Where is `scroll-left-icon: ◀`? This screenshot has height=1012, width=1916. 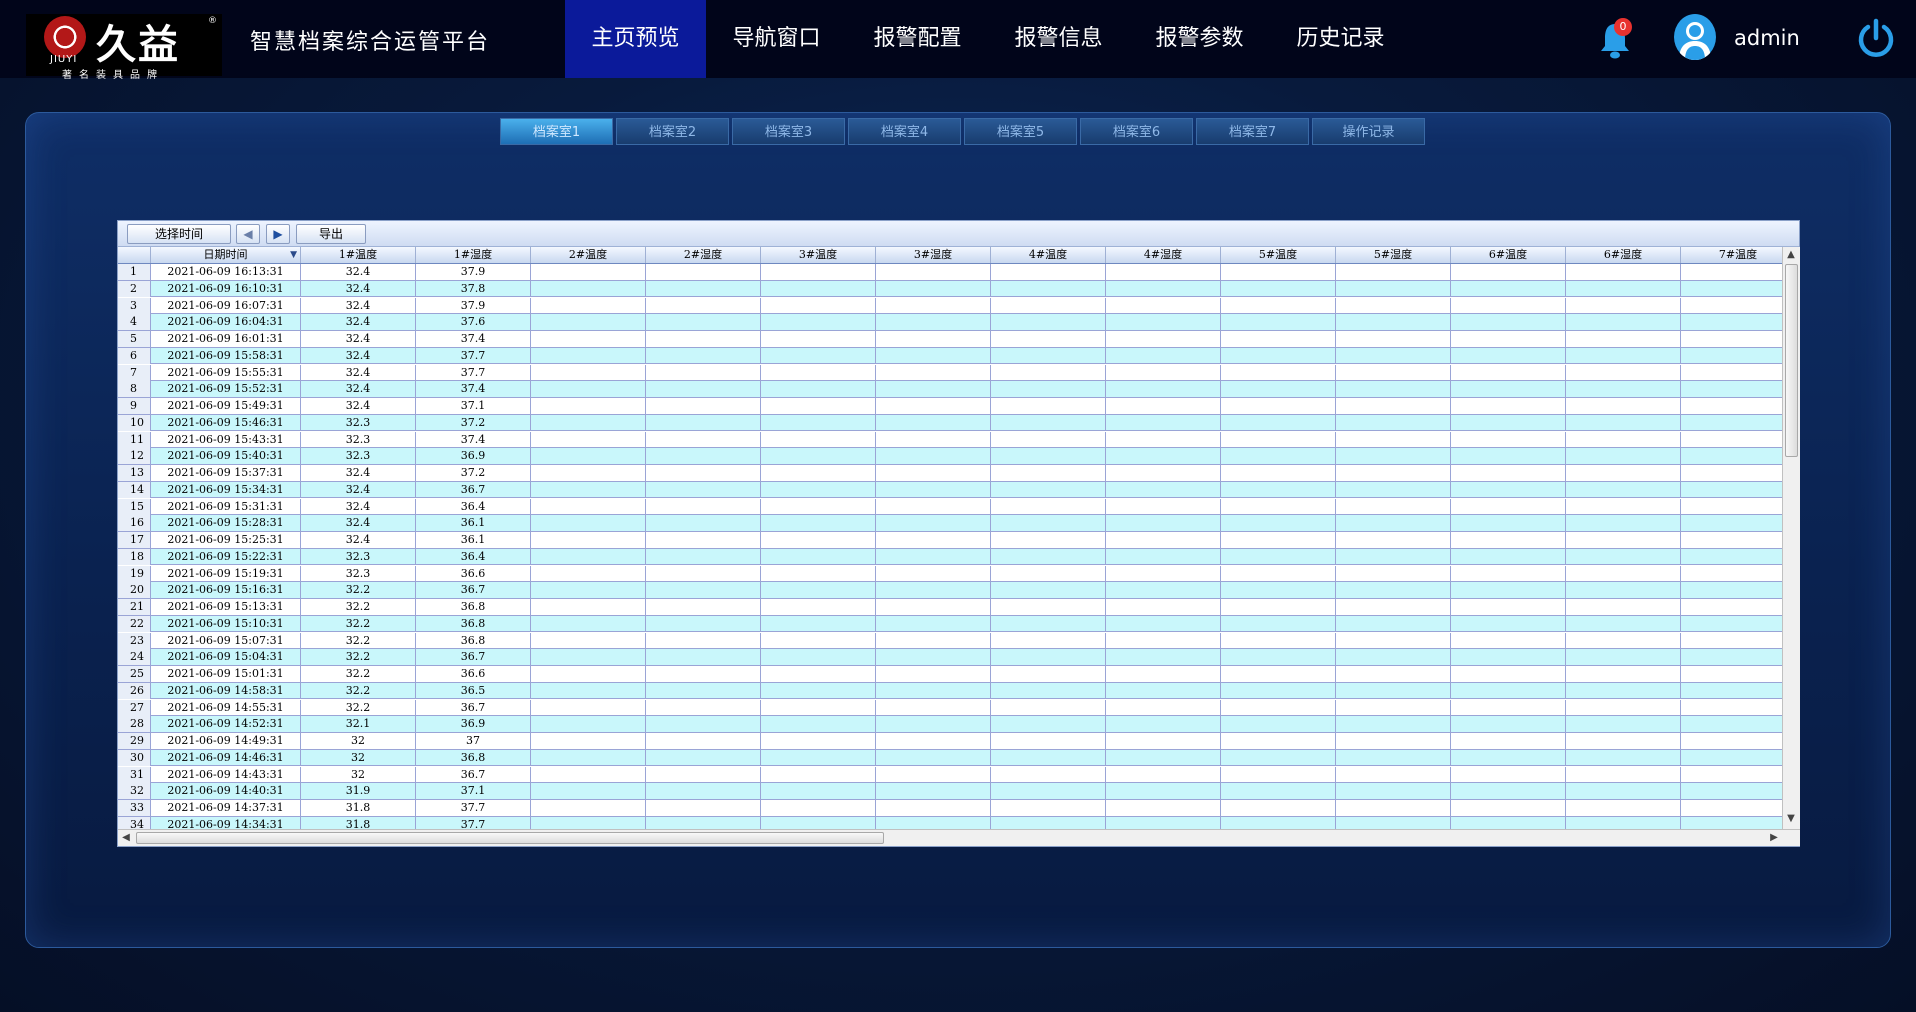
scroll-left-icon: ◀ is located at coordinates (126, 838).